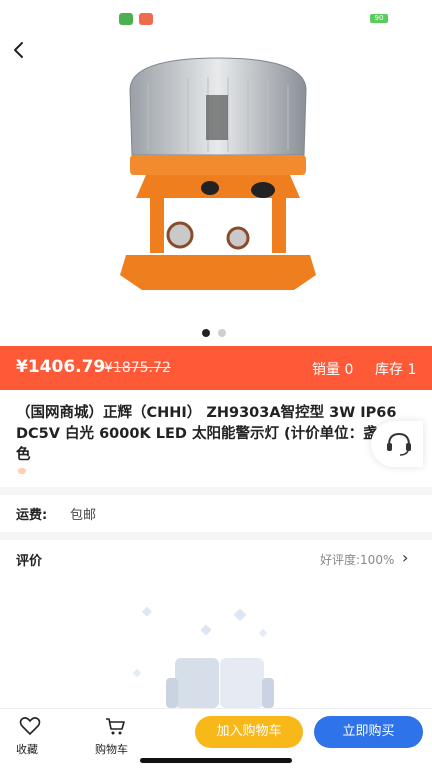 The width and height of the screenshot is (432, 768). What do you see at coordinates (333, 370) in the screenshot?
I see `sales-count: 销量 0` at bounding box center [333, 370].